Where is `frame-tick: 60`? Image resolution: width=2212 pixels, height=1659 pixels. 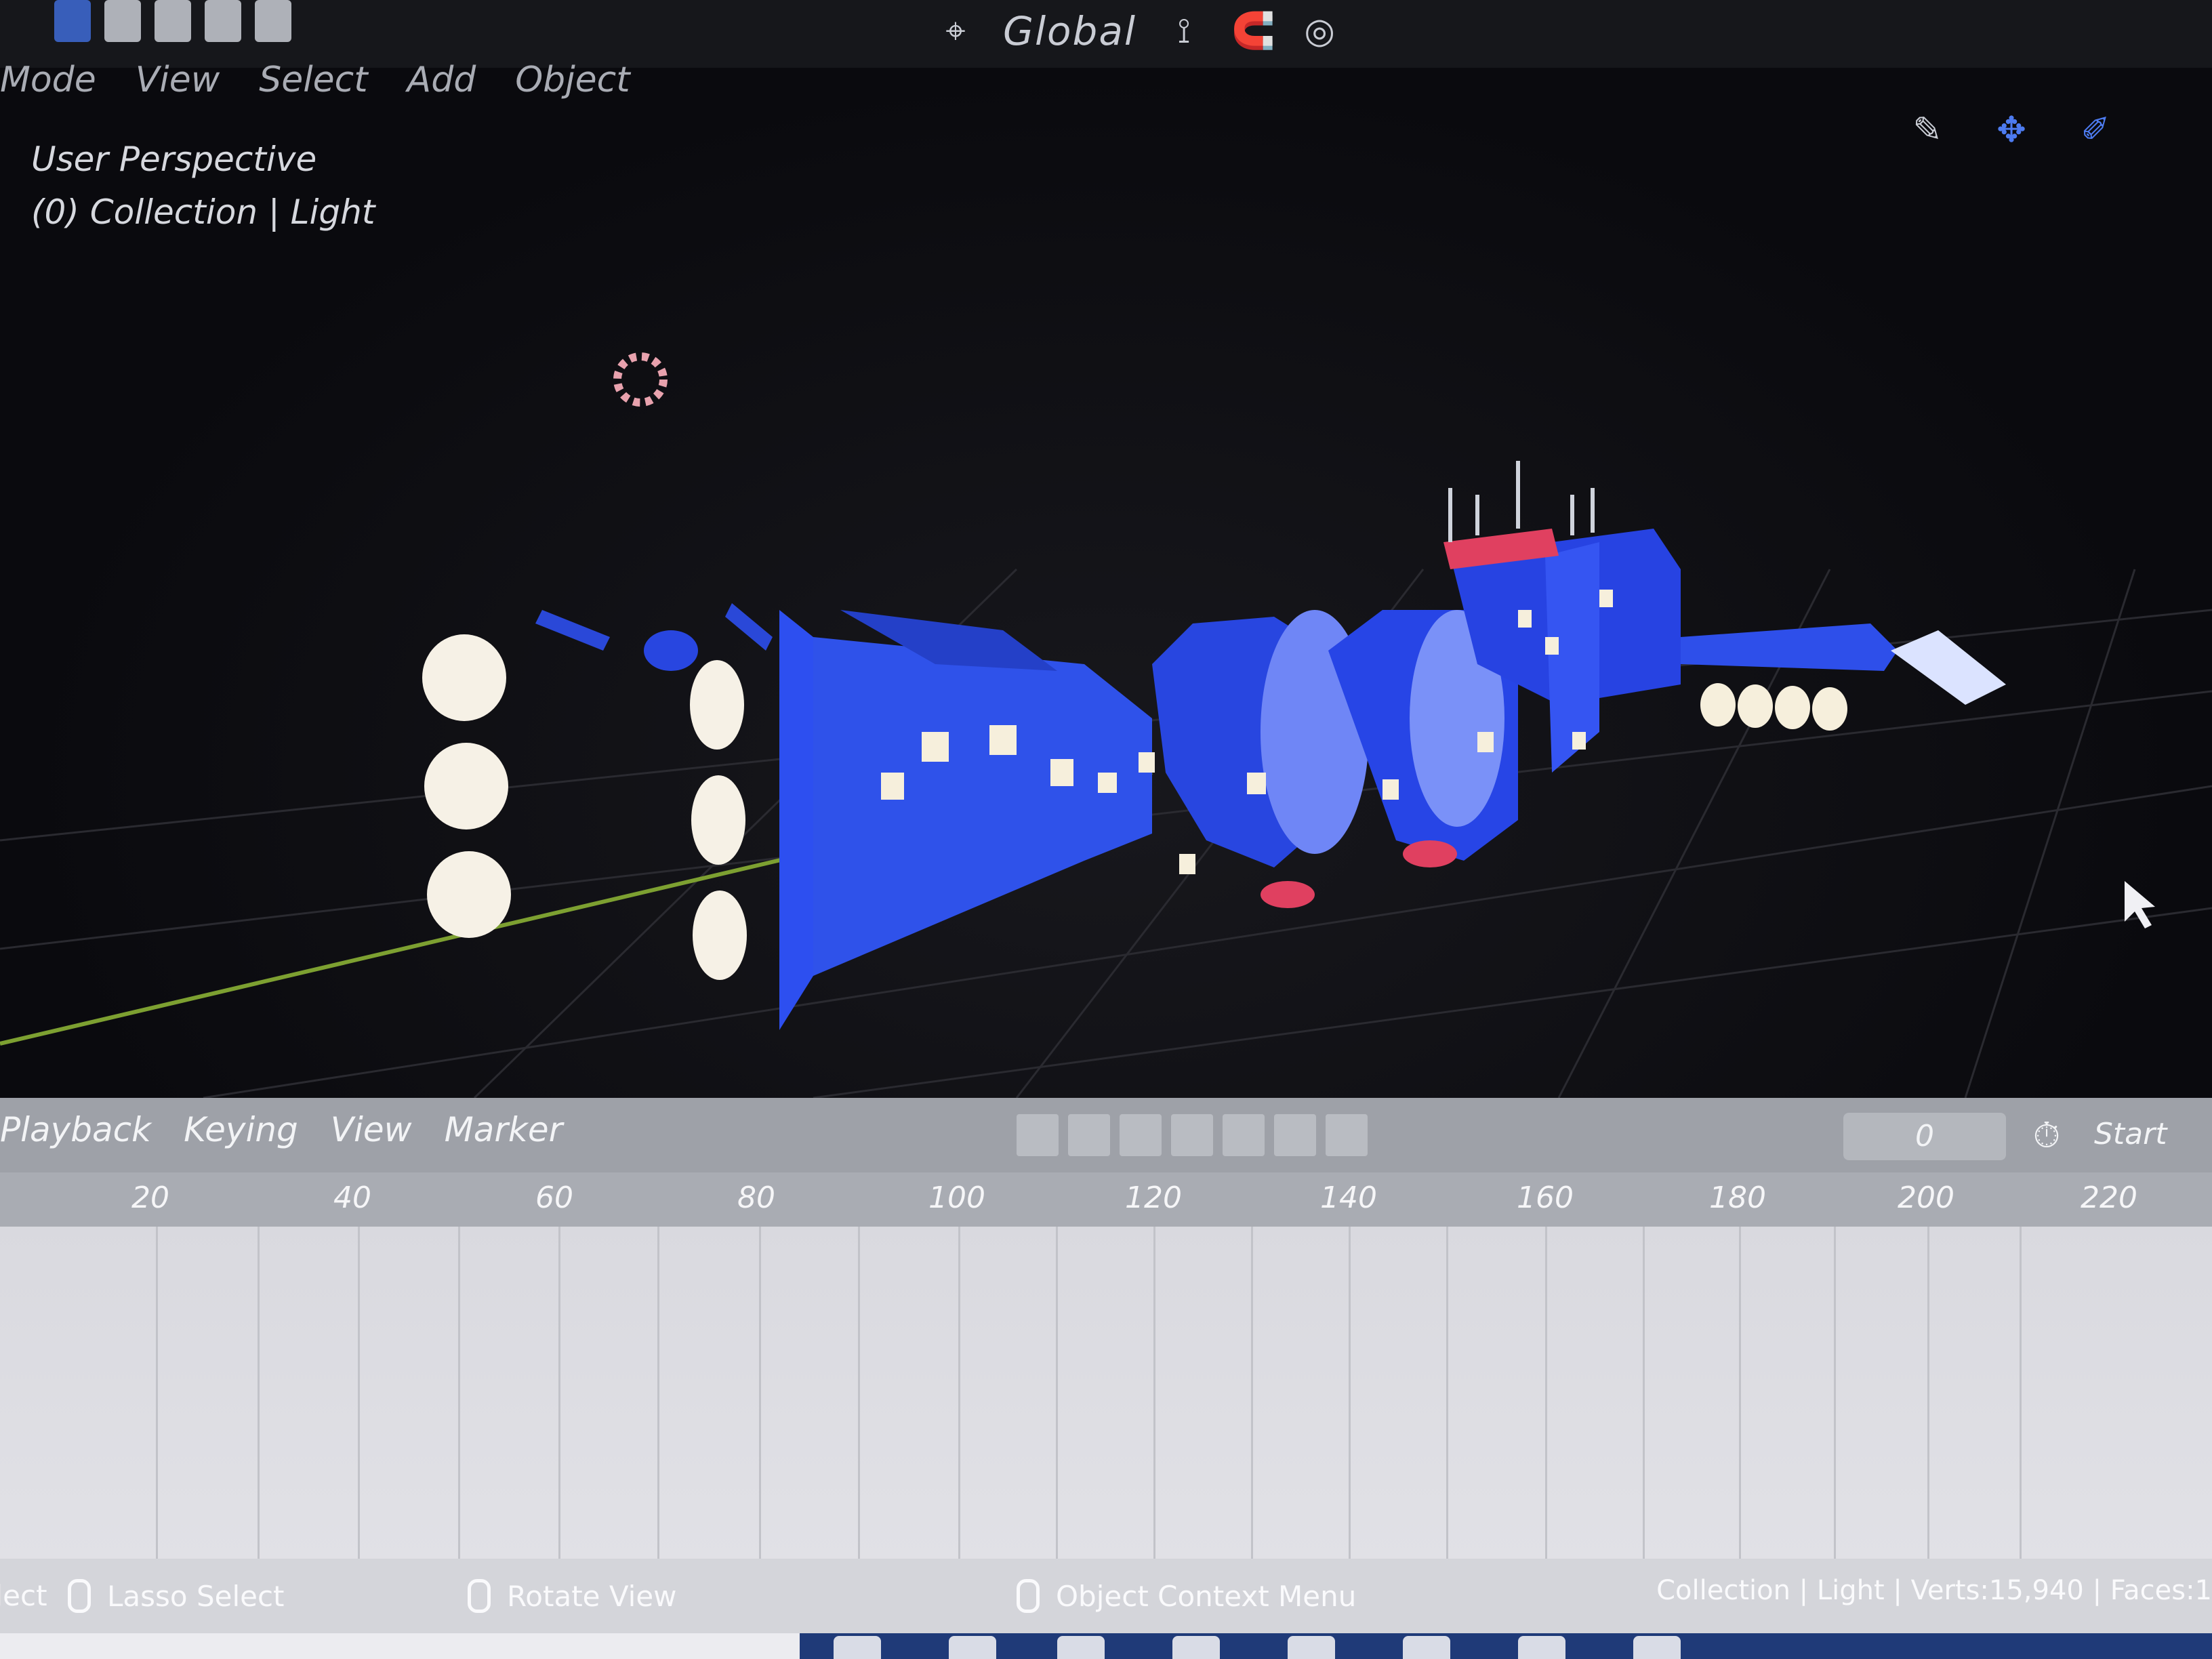 frame-tick: 60 is located at coordinates (554, 1198).